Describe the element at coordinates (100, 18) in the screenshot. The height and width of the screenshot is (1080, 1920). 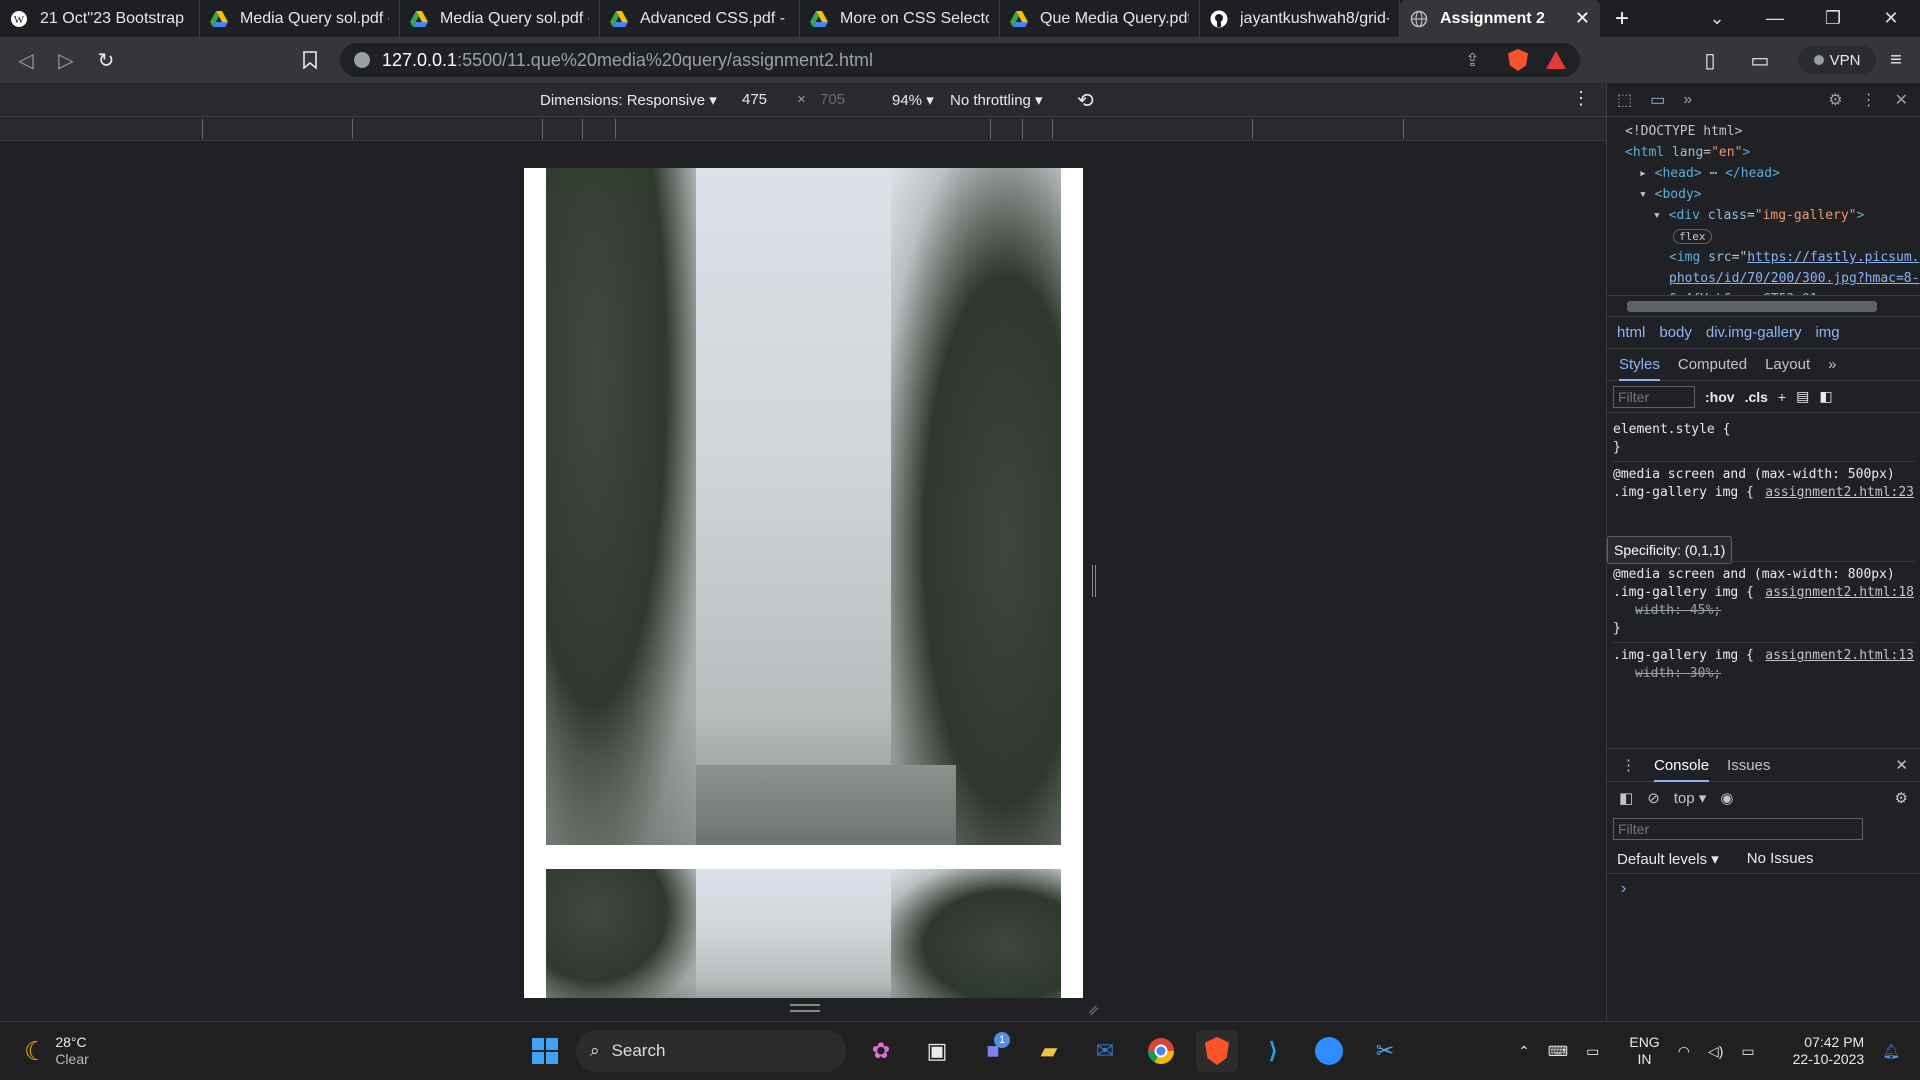
I see `tab-bootstrap: W 21 Oct''23 Bootstrap - I` at that location.